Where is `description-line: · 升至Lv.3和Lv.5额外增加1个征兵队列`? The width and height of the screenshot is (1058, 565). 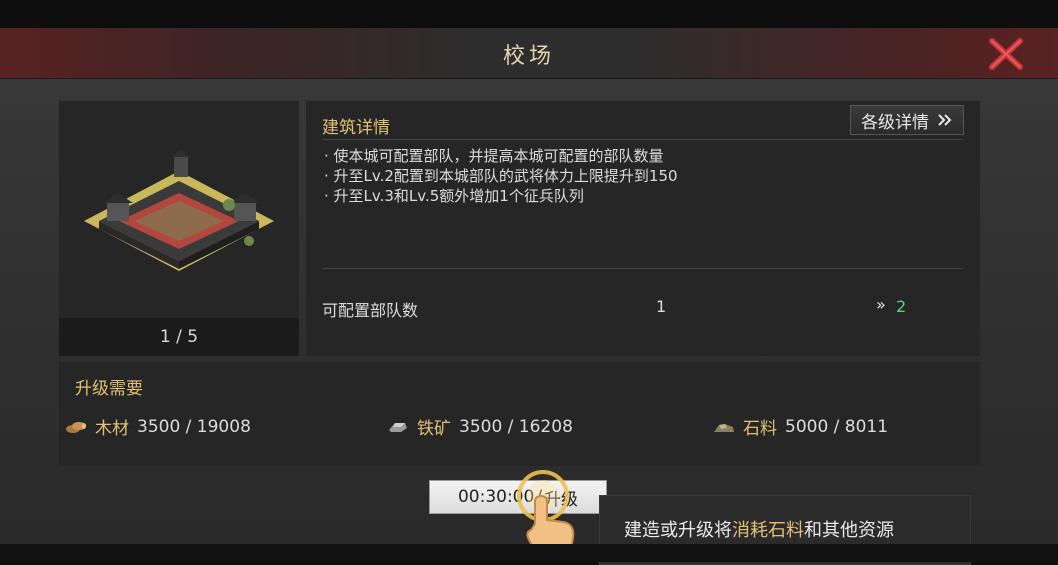
description-line: · 升至Lv.3和Lv.5额外增加1个征兵队列 is located at coordinates (454, 196).